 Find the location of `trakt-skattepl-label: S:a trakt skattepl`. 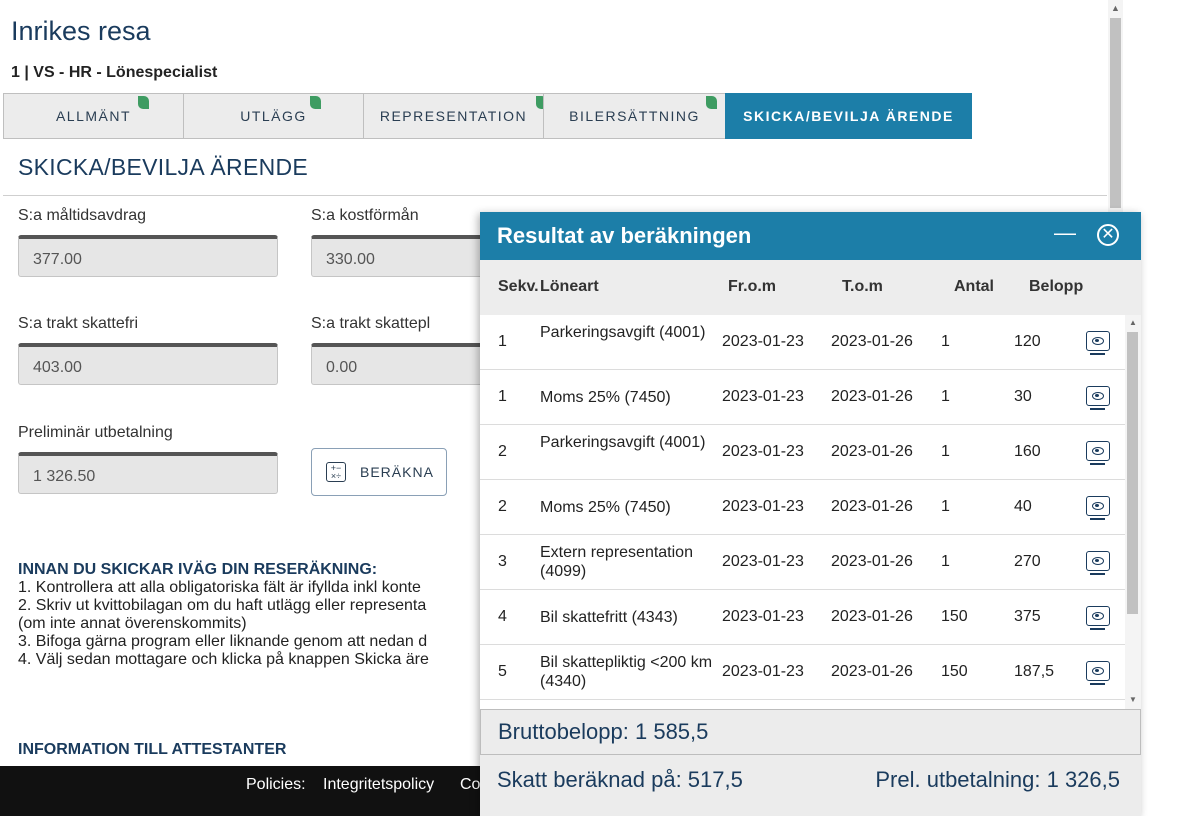

trakt-skattepl-label: S:a trakt skattepl is located at coordinates (371, 323).